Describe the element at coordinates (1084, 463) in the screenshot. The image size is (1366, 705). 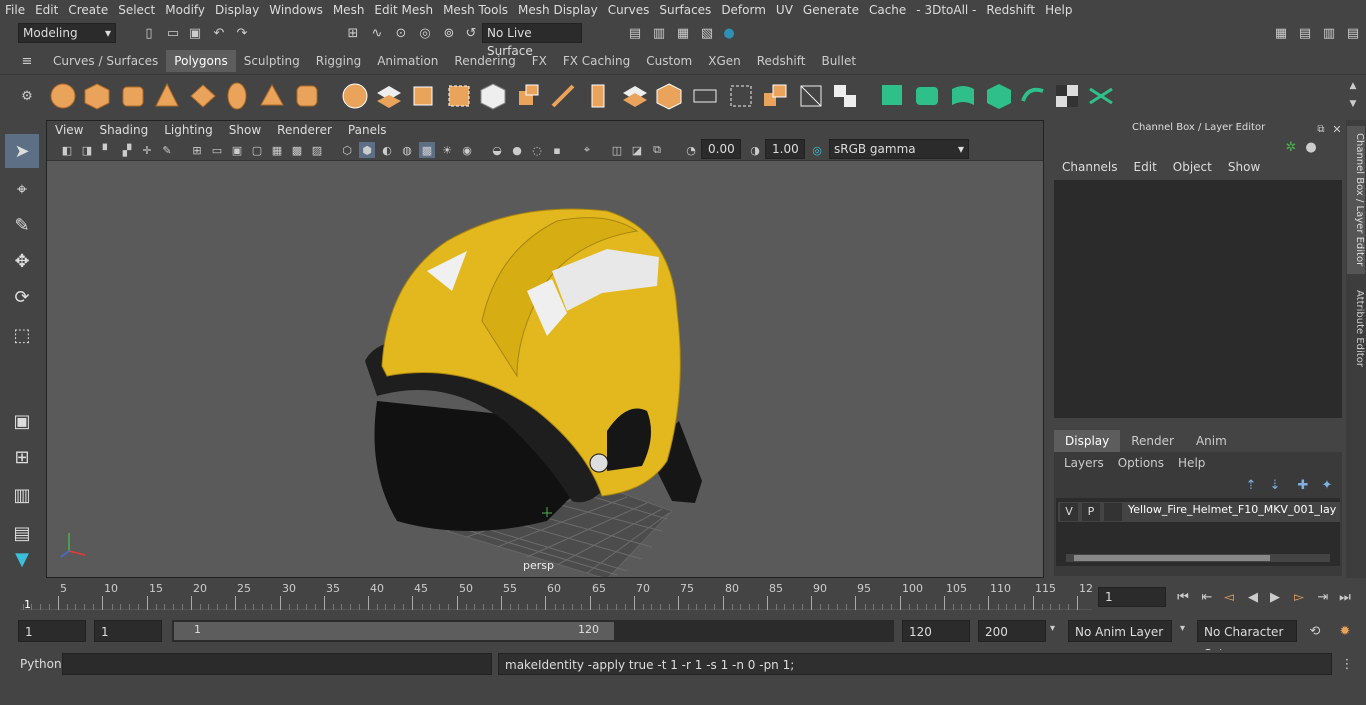
I see `layer-menu-layers: Layers` at that location.